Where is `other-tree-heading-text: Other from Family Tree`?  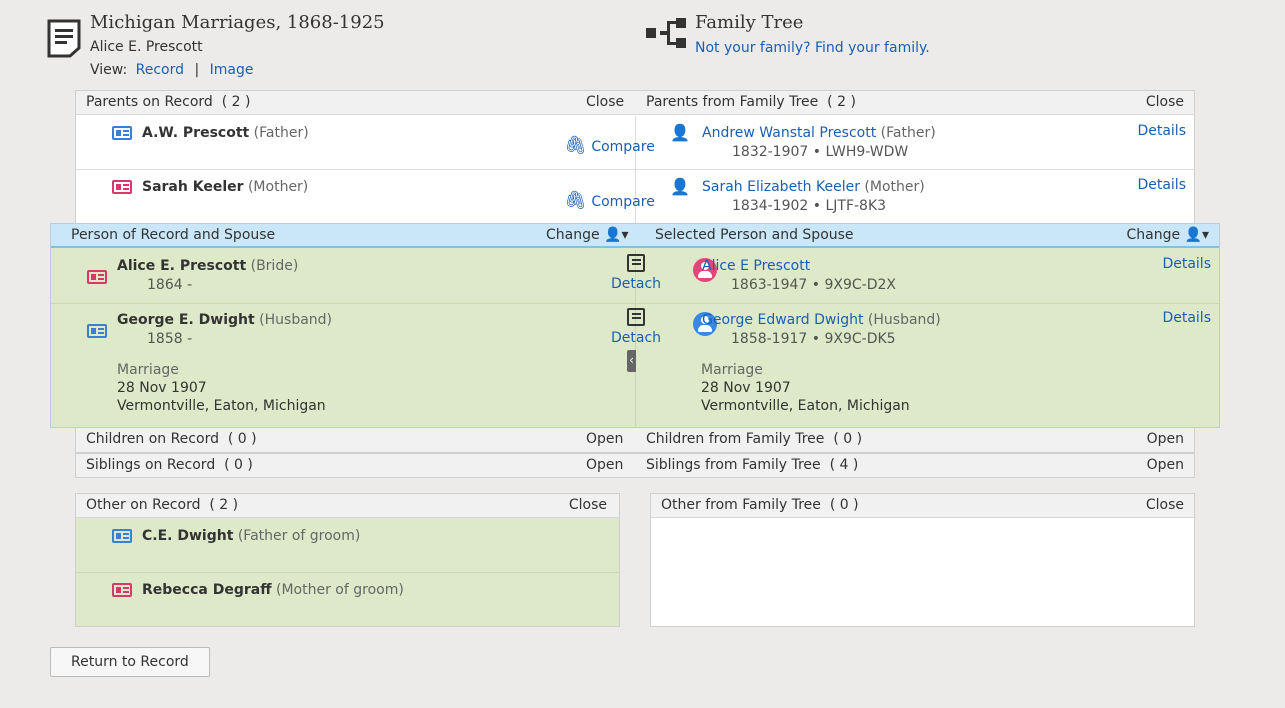 other-tree-heading-text: Other from Family Tree is located at coordinates (741, 505).